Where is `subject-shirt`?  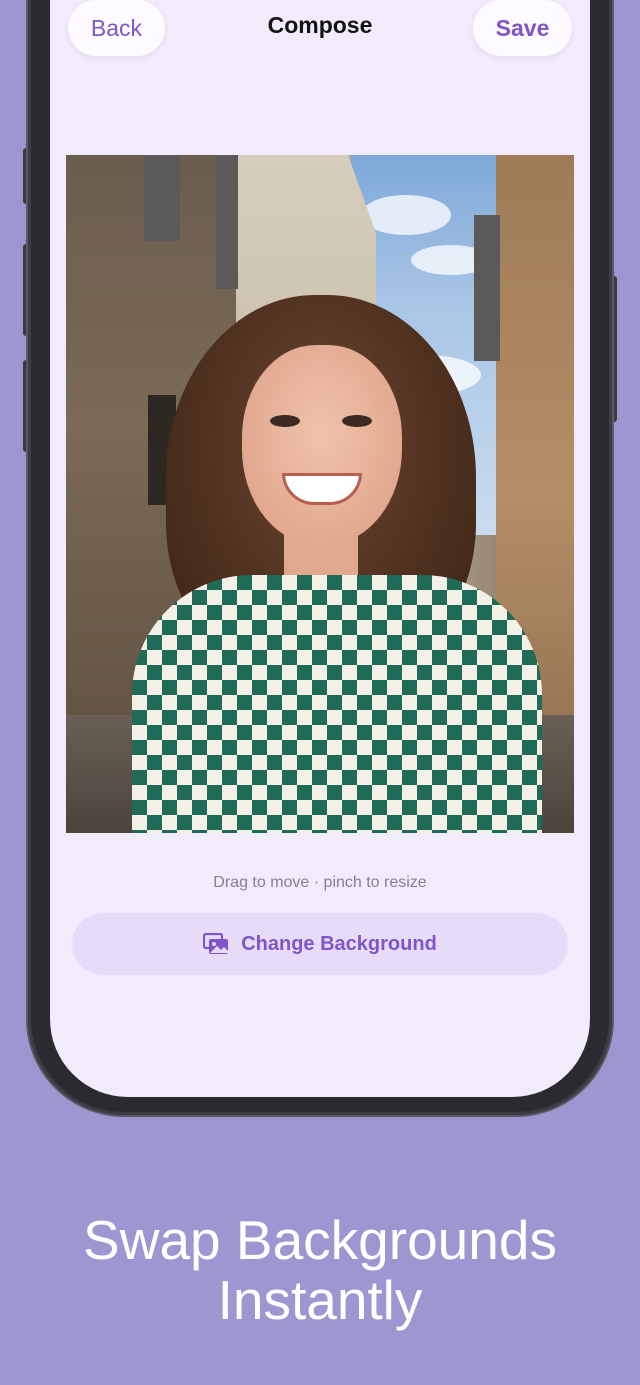
subject-shirt is located at coordinates (337, 704).